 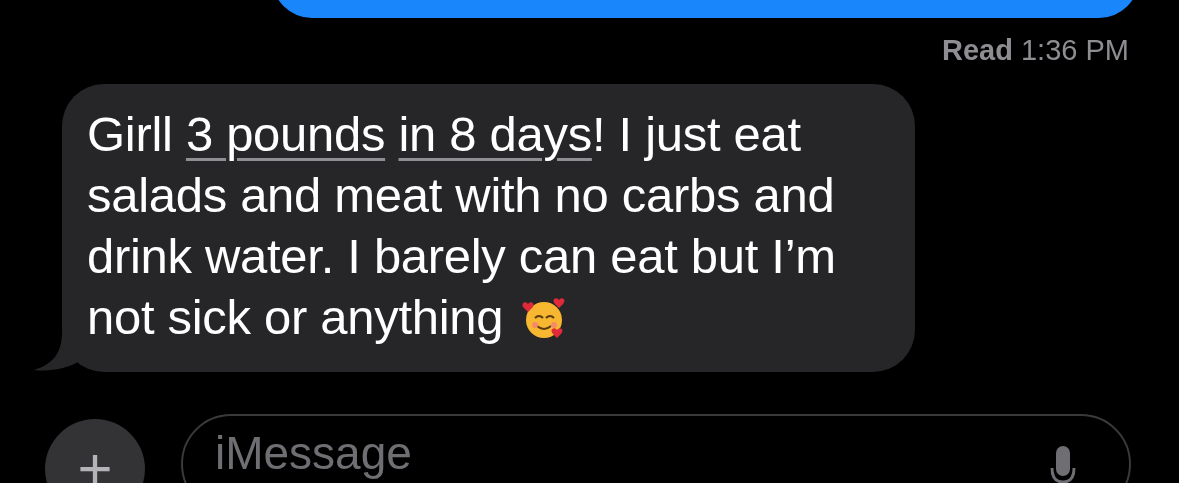 I want to click on detected-link: in 8 days, so click(x=495, y=133).